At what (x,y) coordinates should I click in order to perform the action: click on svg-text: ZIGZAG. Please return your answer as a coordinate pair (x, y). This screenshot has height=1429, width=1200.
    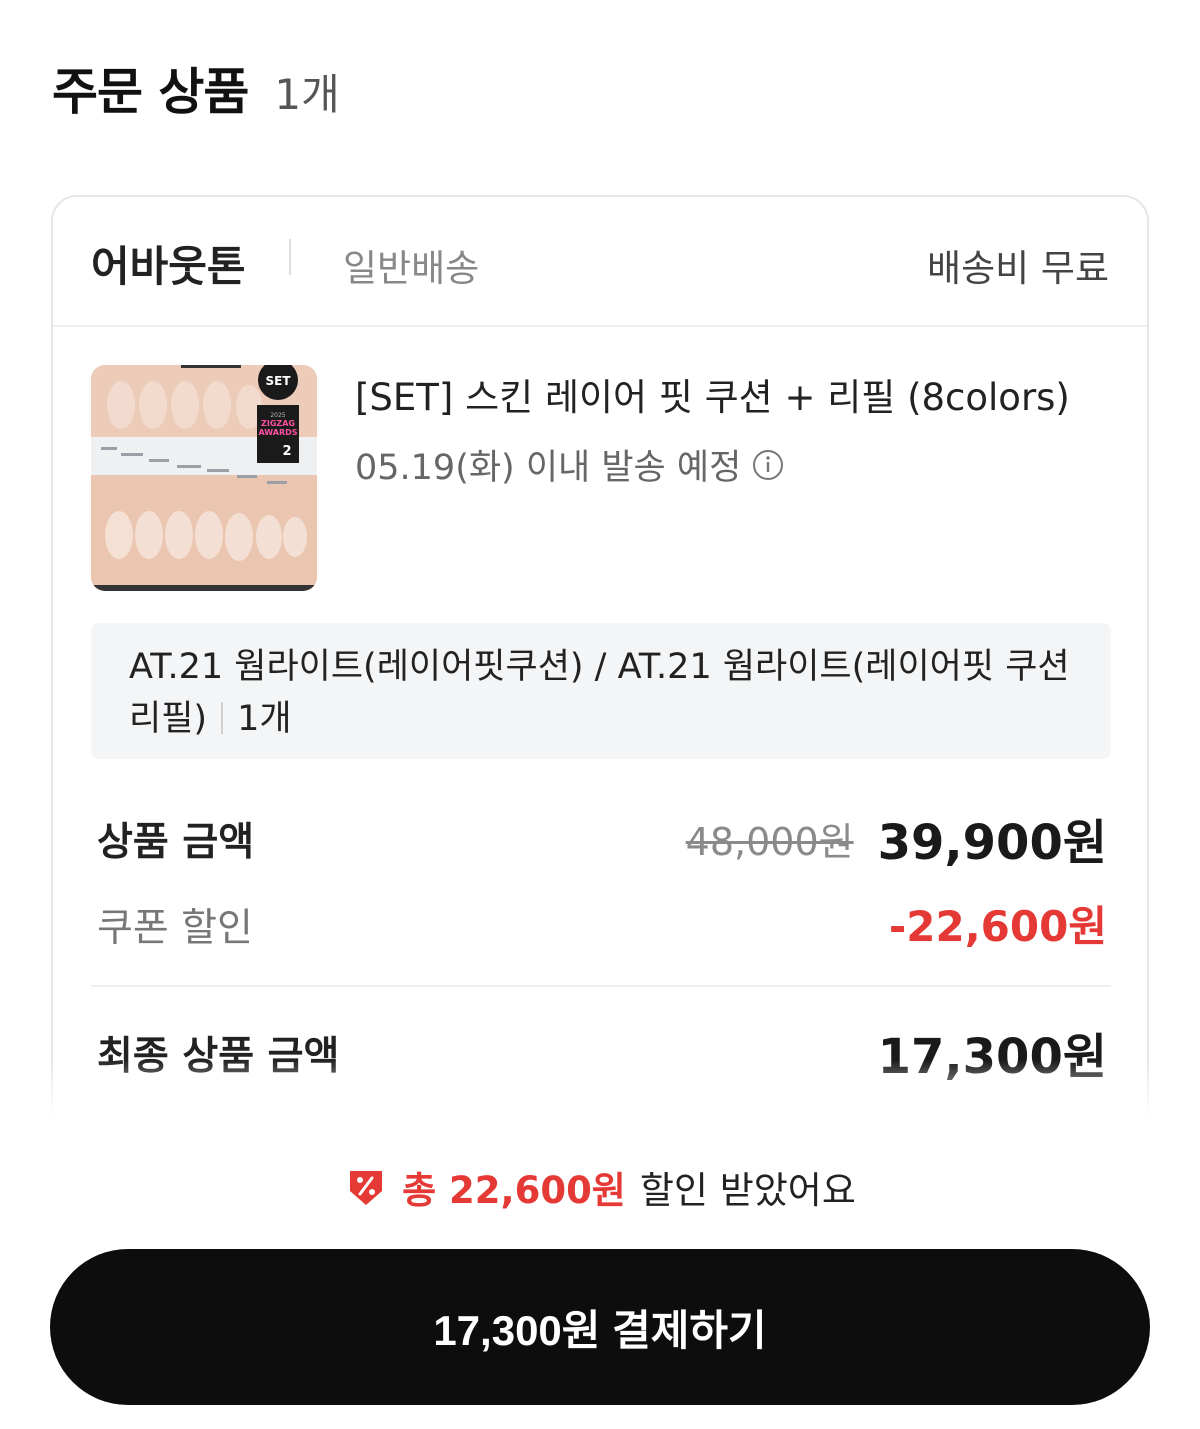
    Looking at the image, I should click on (278, 423).